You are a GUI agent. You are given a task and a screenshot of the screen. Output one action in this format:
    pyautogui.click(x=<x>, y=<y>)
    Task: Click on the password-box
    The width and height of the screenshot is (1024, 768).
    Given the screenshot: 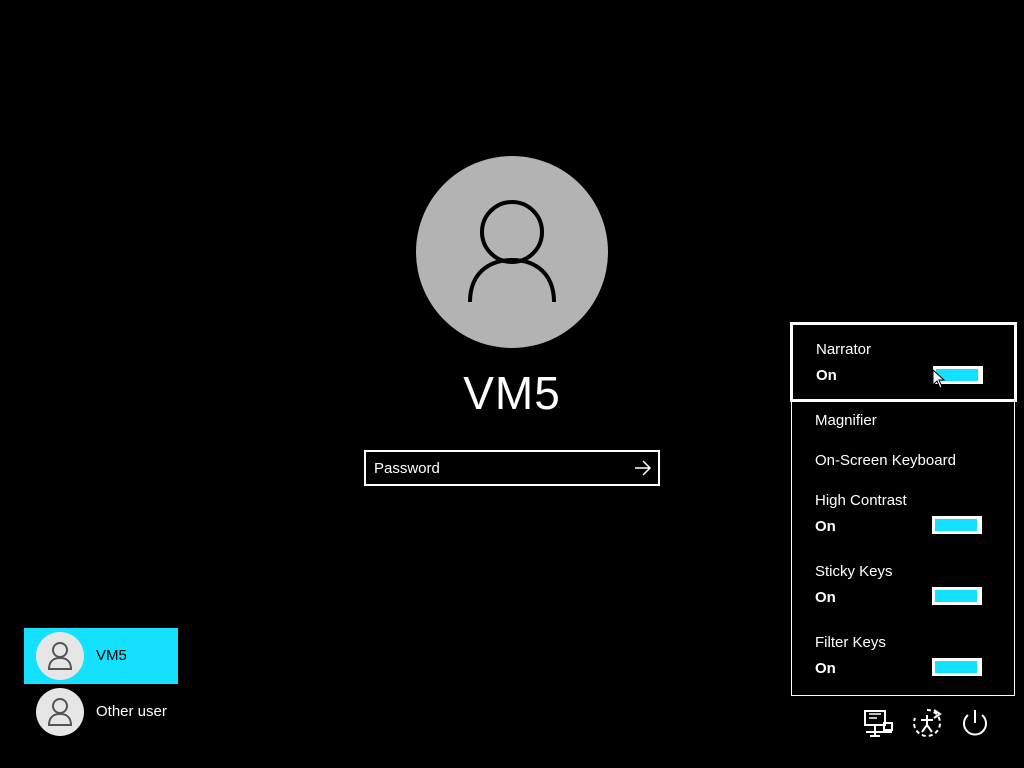 What is the action you would take?
    pyautogui.click(x=512, y=468)
    